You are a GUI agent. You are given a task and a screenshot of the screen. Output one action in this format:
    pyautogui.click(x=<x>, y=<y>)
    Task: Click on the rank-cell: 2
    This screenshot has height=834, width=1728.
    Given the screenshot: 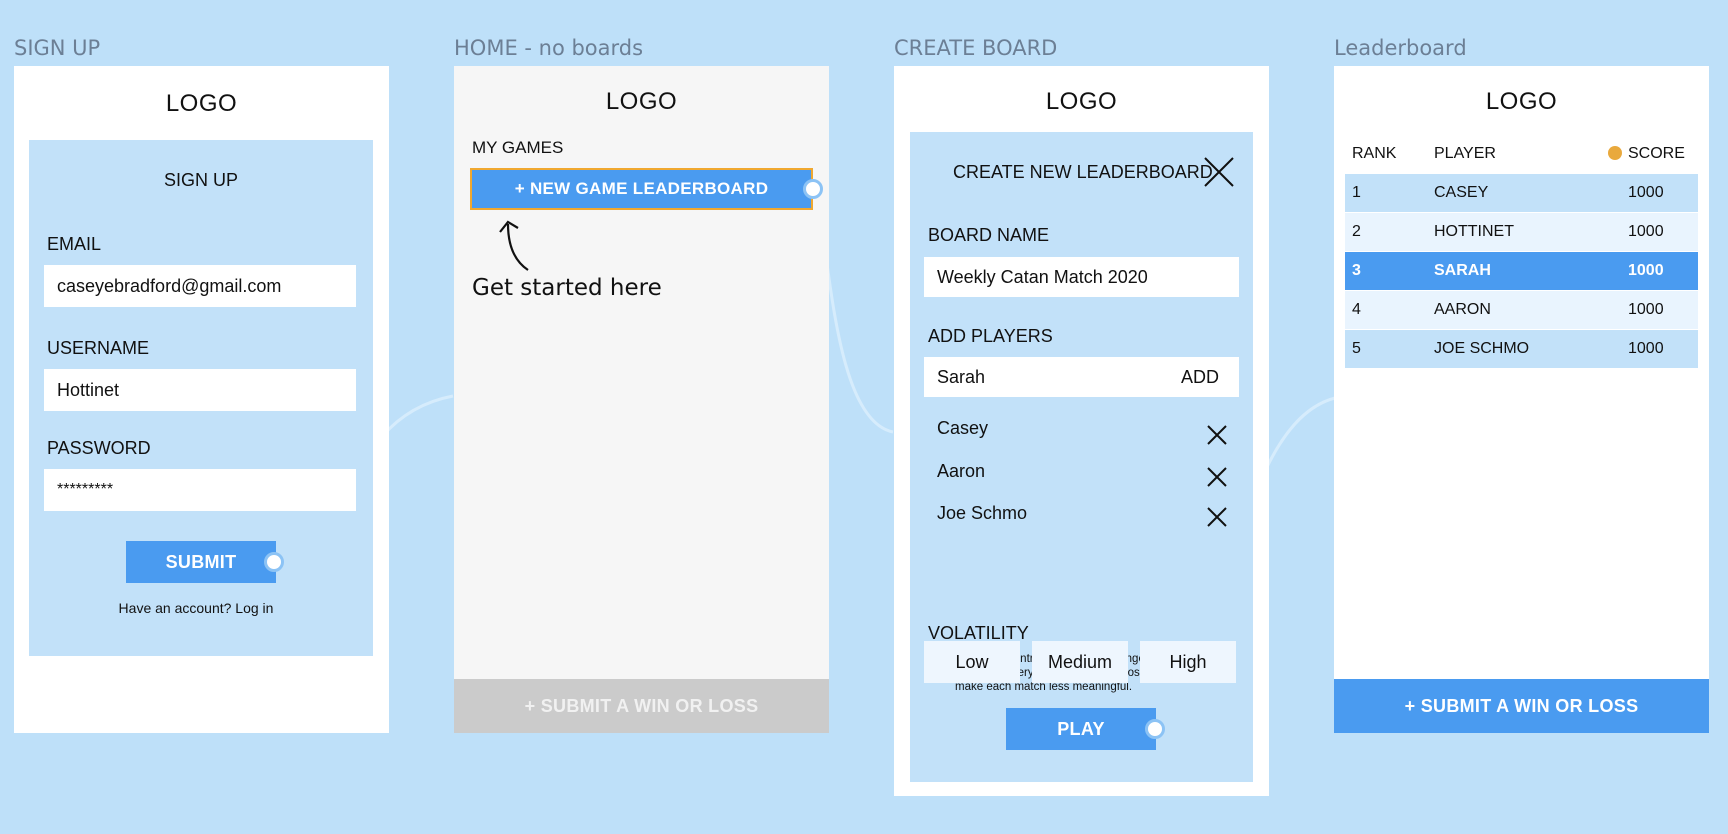 What is the action you would take?
    pyautogui.click(x=1356, y=231)
    